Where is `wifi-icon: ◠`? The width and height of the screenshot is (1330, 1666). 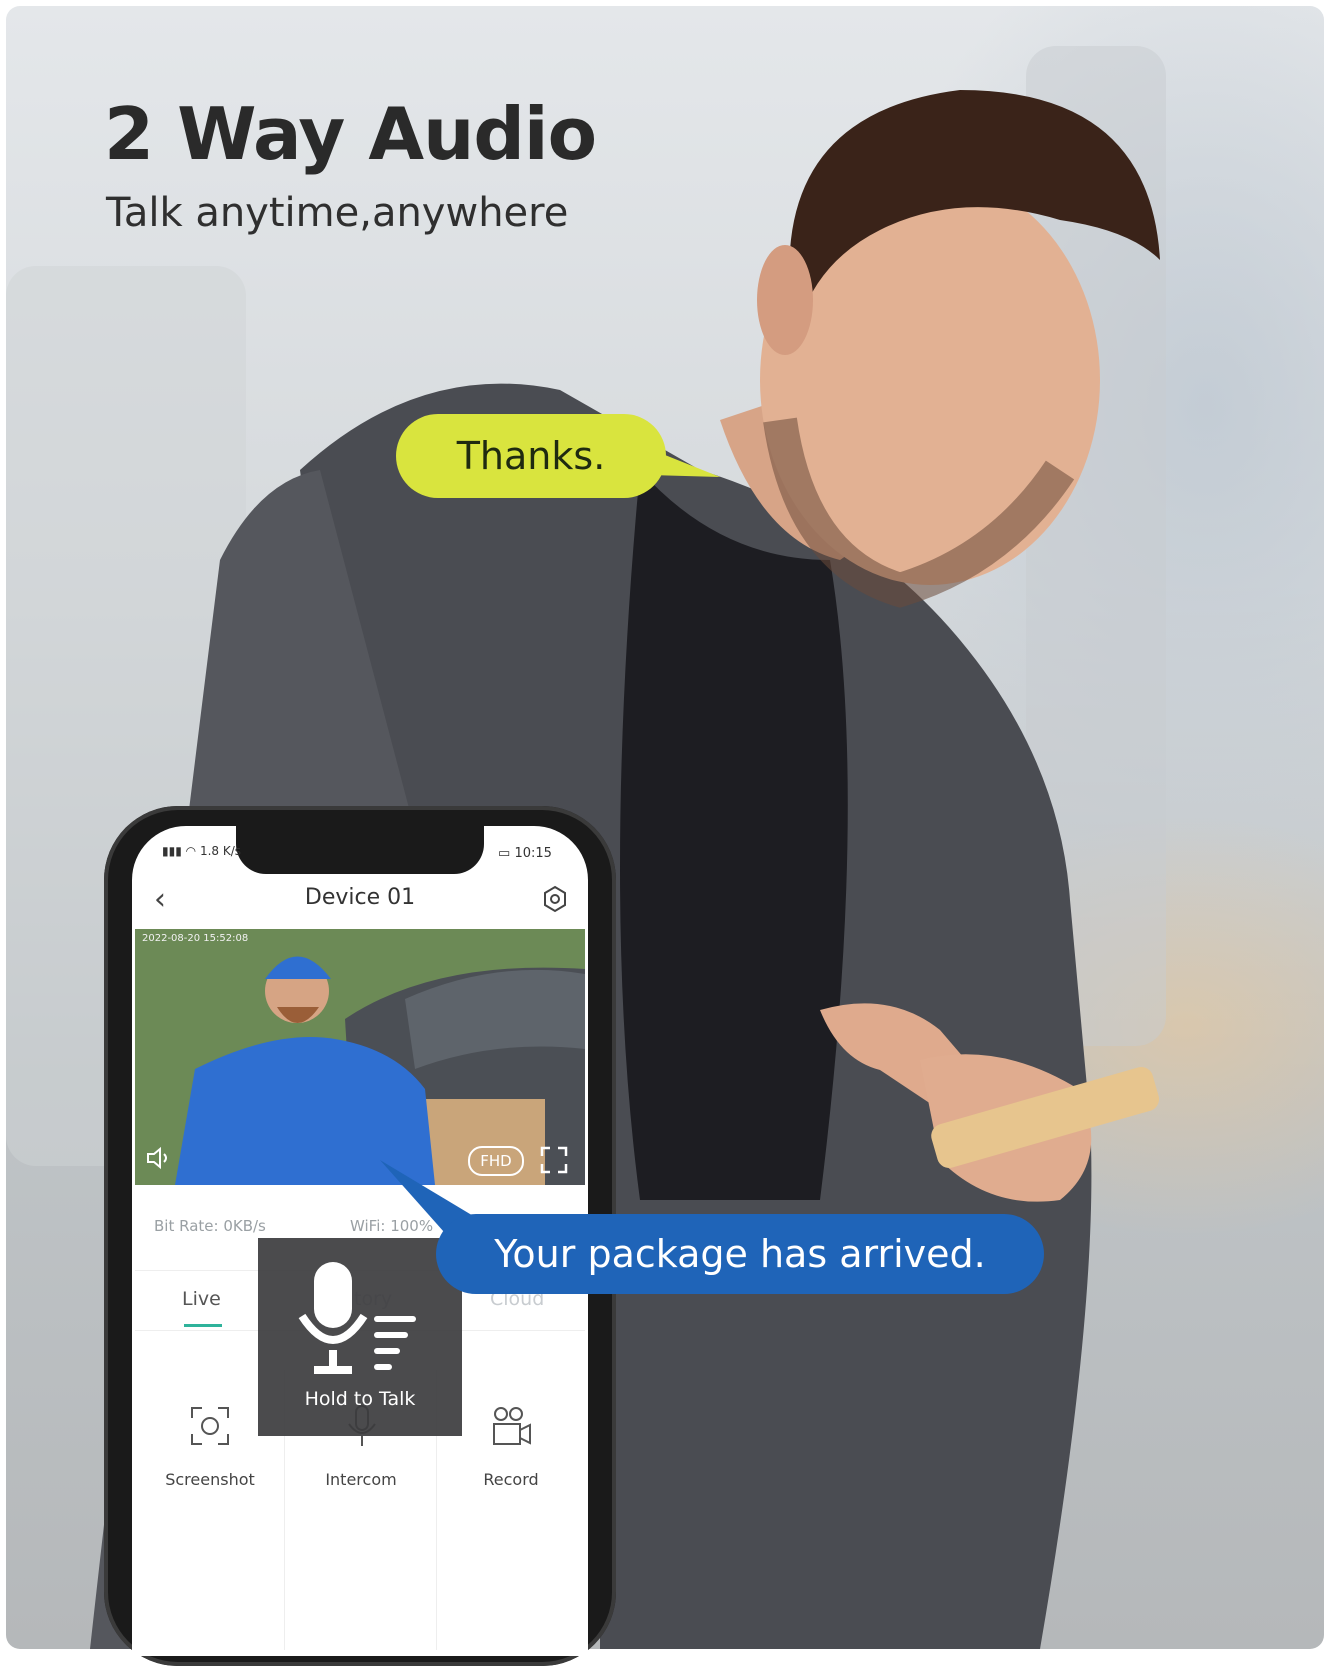 wifi-icon: ◠ is located at coordinates (191, 851).